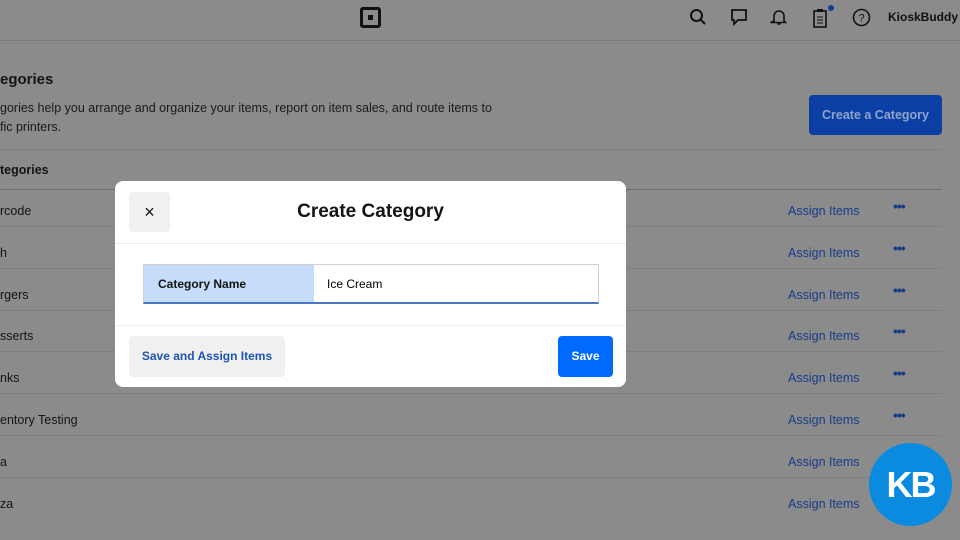 This screenshot has height=540, width=960. Describe the element at coordinates (456, 283) in the screenshot. I see `category-name-input` at that location.